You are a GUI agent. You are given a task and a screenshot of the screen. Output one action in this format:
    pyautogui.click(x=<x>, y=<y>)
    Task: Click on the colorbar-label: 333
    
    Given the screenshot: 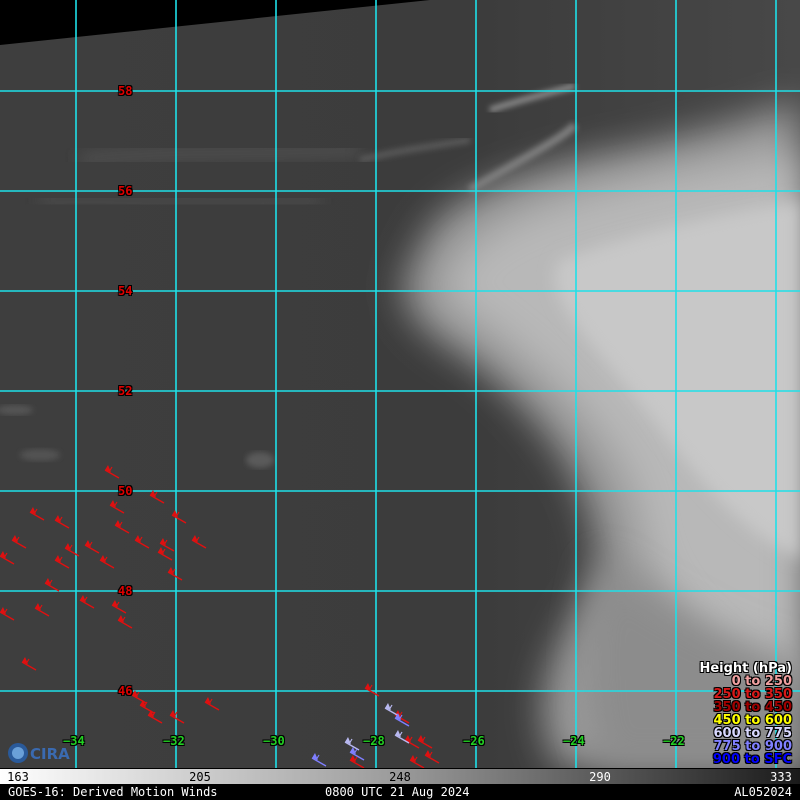 What is the action you would take?
    pyautogui.click(x=781, y=777)
    